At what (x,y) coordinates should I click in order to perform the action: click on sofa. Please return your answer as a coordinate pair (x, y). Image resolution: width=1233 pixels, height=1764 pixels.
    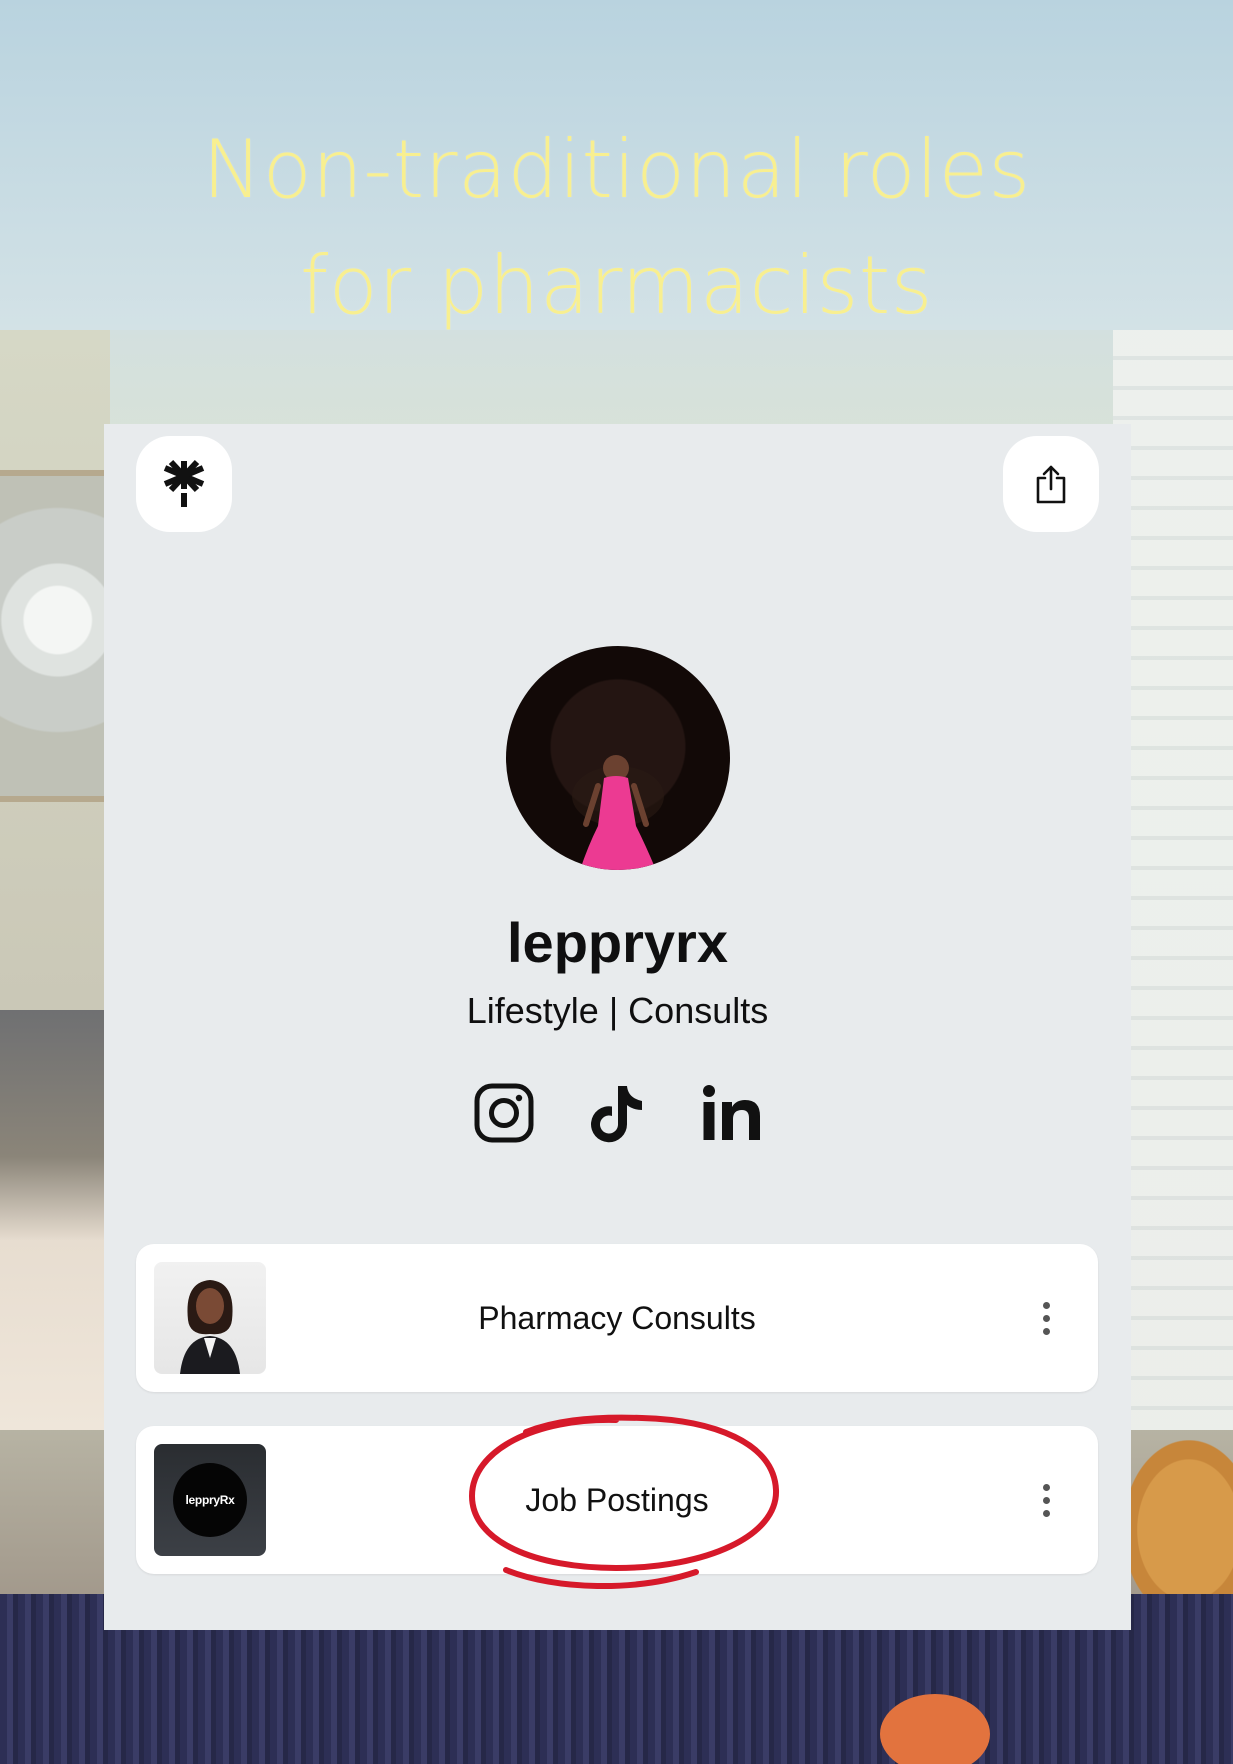
    Looking at the image, I should click on (60, 1220).